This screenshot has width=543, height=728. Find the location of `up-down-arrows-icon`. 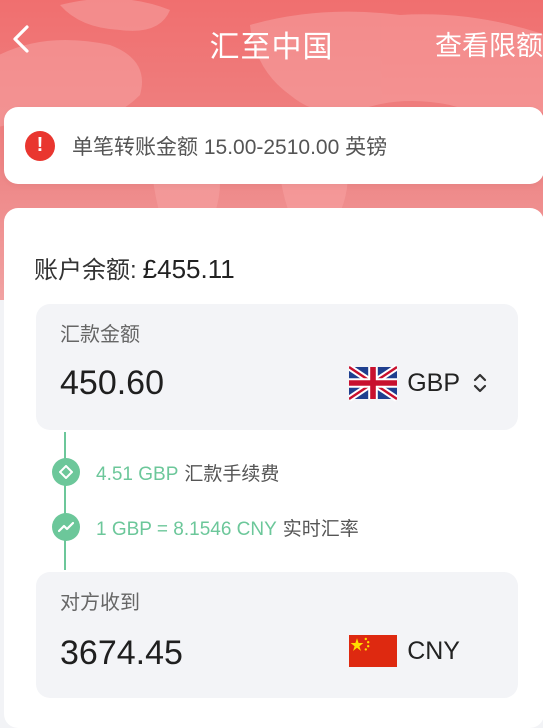

up-down-arrows-icon is located at coordinates (480, 383).